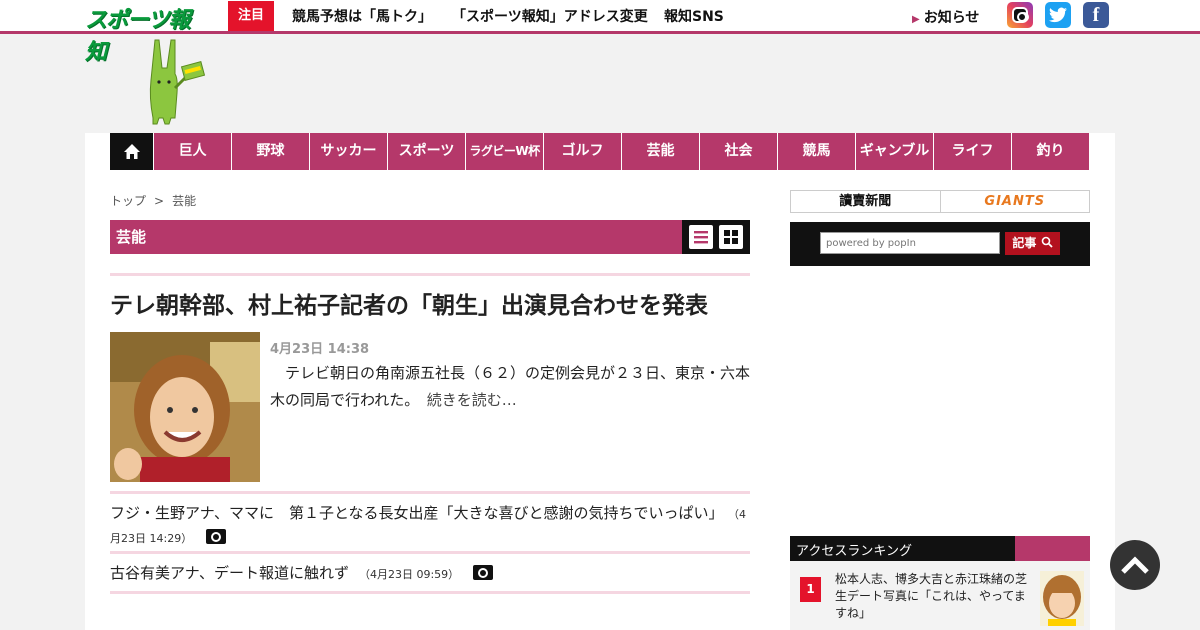 Image resolution: width=1200 pixels, height=630 pixels. Describe the element at coordinates (184, 201) in the screenshot. I see `breadcrumb-current: 芸能` at that location.